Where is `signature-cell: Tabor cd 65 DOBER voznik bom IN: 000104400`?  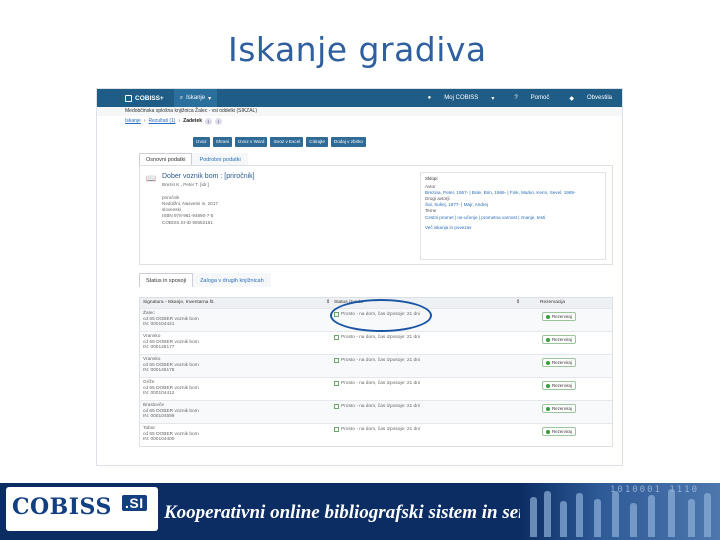
signature-cell: Tabor cd 65 DOBER voznik bom IN: 000104400 is located at coordinates (171, 434).